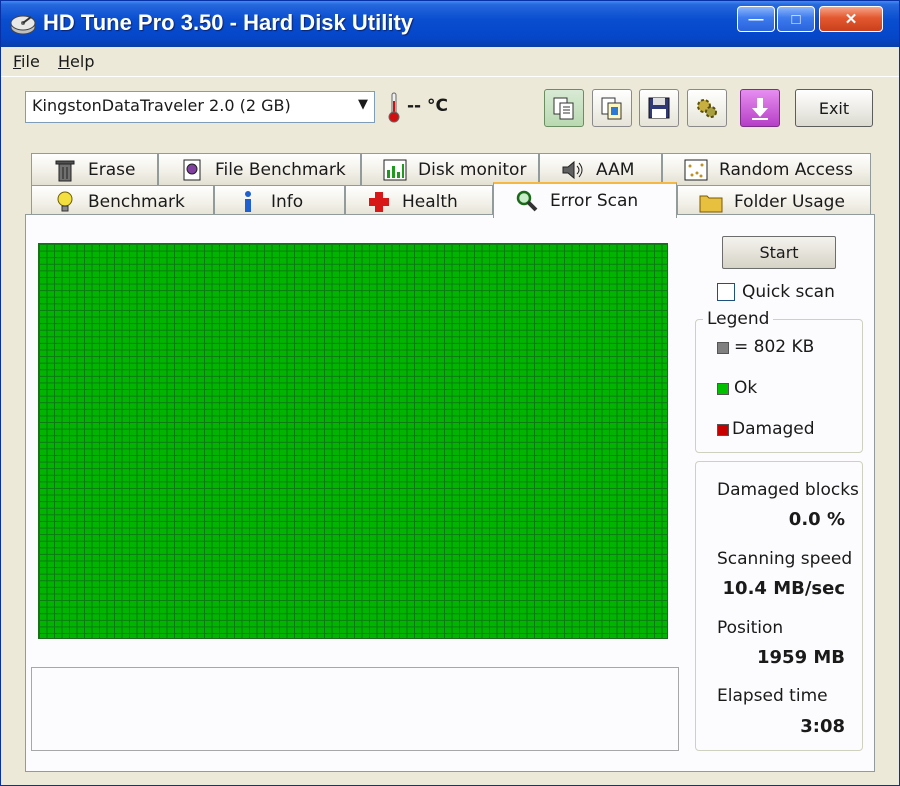 The width and height of the screenshot is (900, 786). Describe the element at coordinates (259, 169) in the screenshot. I see `tab-file-benchmark: File Benchmark` at that location.